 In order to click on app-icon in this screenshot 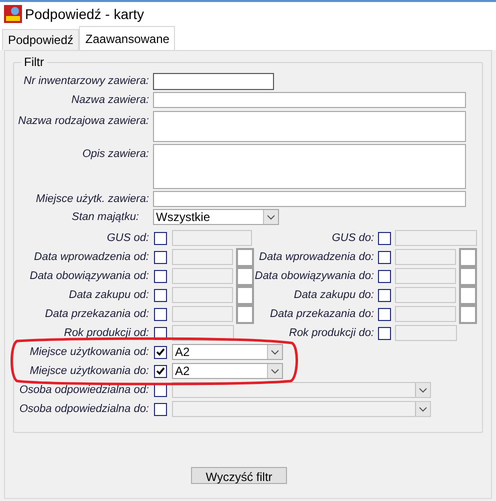, I will do `click(13, 14)`.